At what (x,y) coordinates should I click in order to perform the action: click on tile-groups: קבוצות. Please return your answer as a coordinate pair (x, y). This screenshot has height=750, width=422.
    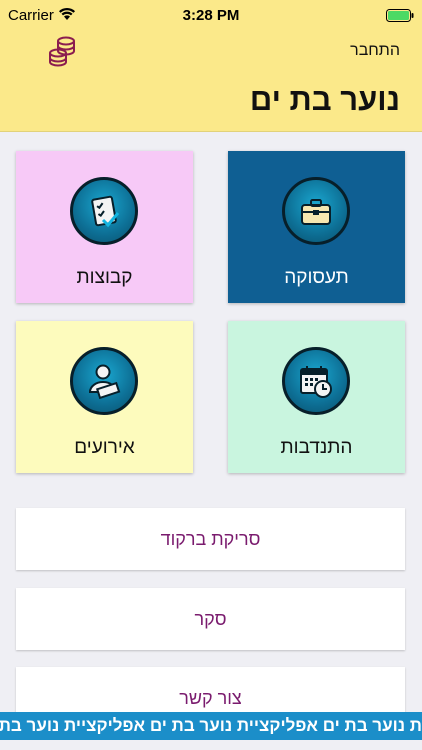
    Looking at the image, I should click on (104, 227).